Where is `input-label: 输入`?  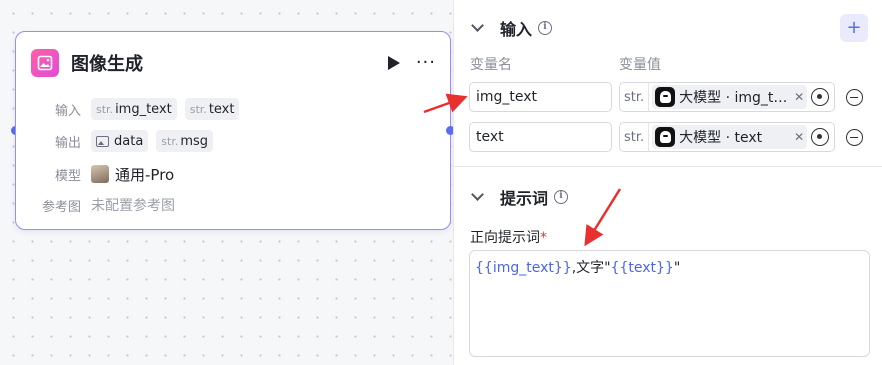
input-label: 输入 is located at coordinates (67, 111).